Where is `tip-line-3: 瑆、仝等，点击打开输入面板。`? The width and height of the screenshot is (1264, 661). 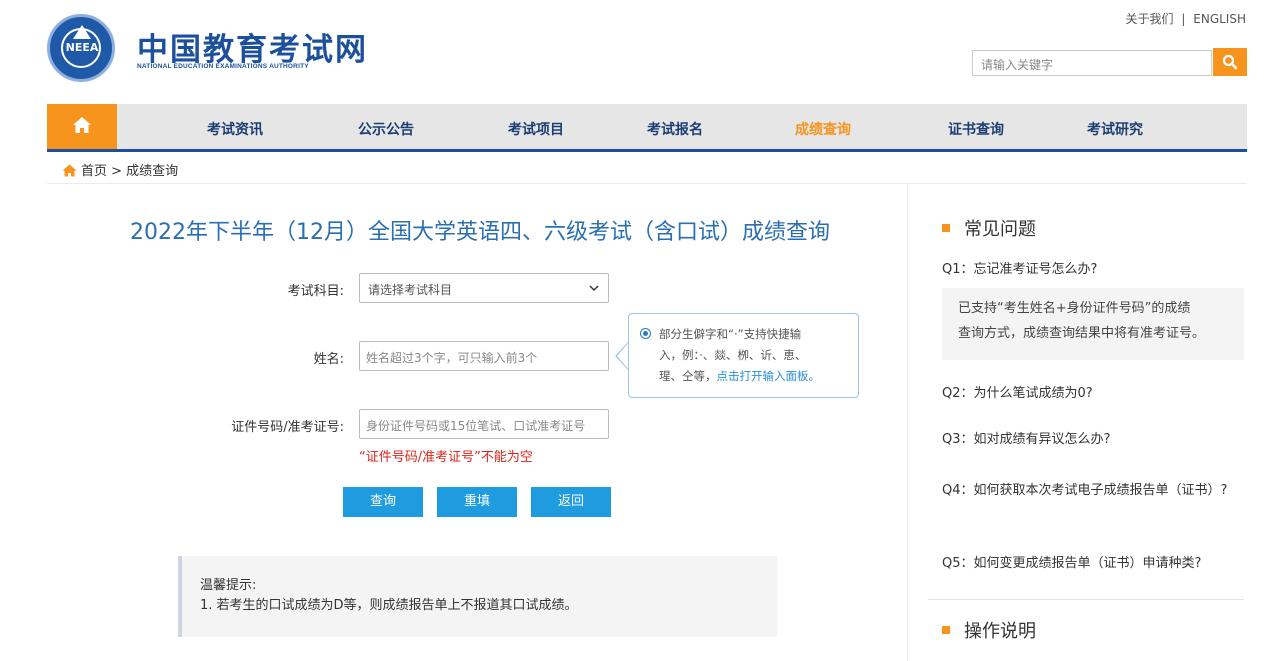
tip-line-3: 瑆、仝等，点击打开输入面板。 is located at coordinates (753, 376).